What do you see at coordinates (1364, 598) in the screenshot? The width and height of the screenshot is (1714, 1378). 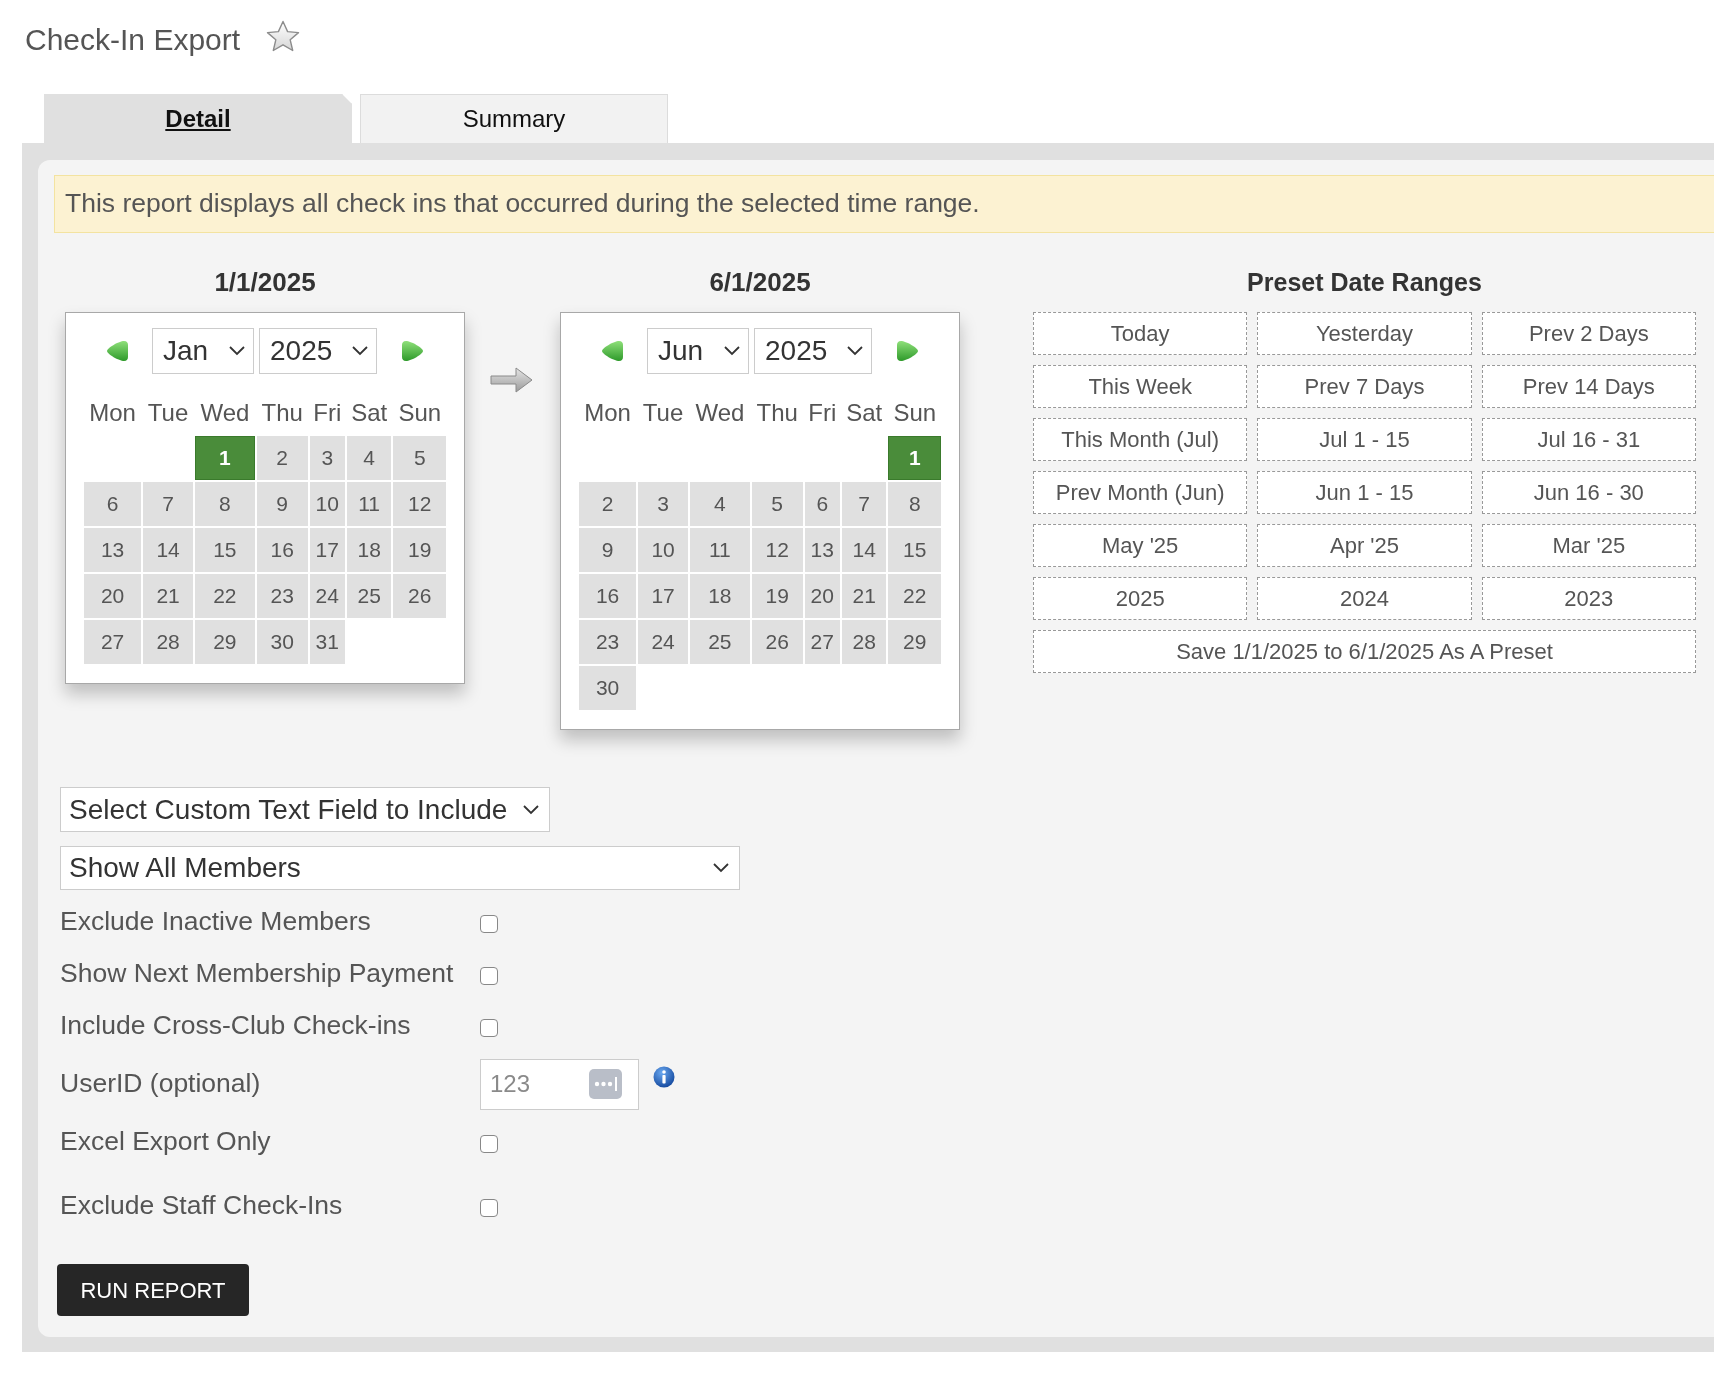 I see `preset-range-button: 2024` at bounding box center [1364, 598].